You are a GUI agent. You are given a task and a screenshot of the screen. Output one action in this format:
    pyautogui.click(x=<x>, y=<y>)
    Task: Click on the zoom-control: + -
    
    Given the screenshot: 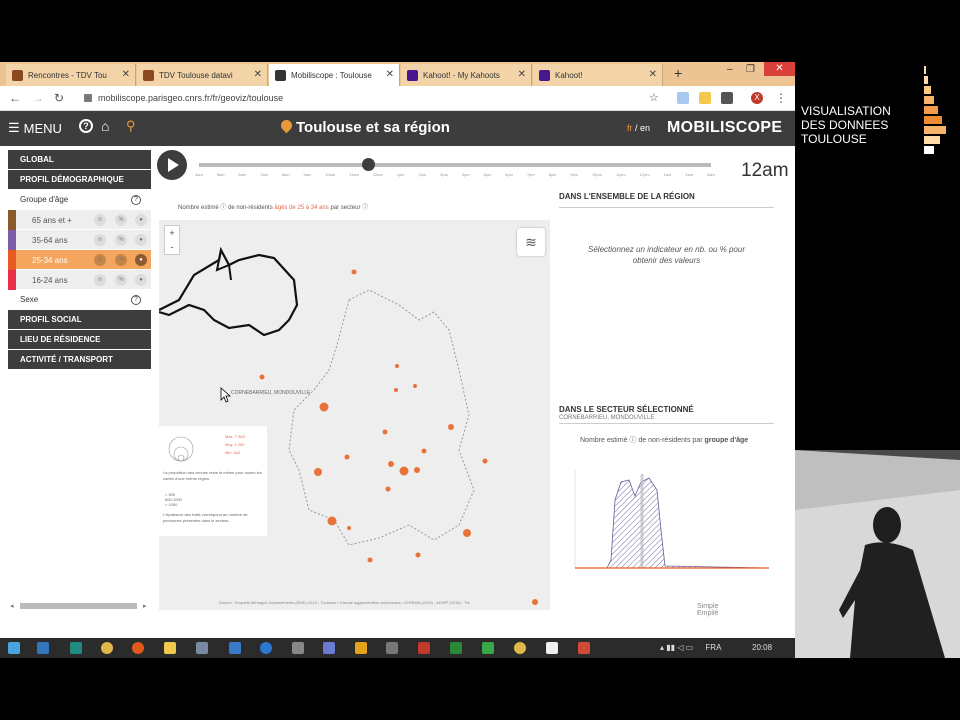 What is the action you would take?
    pyautogui.click(x=172, y=240)
    